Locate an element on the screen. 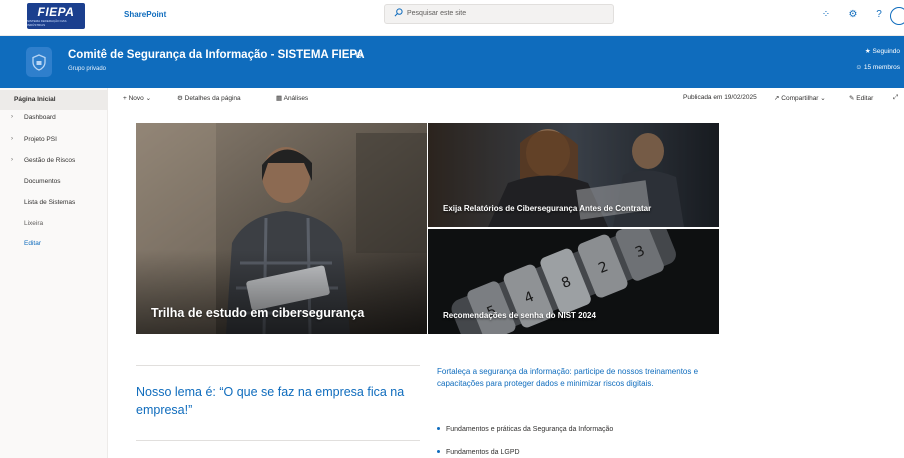 The image size is (904, 458). analytics-button: ▦ Análises is located at coordinates (292, 98).